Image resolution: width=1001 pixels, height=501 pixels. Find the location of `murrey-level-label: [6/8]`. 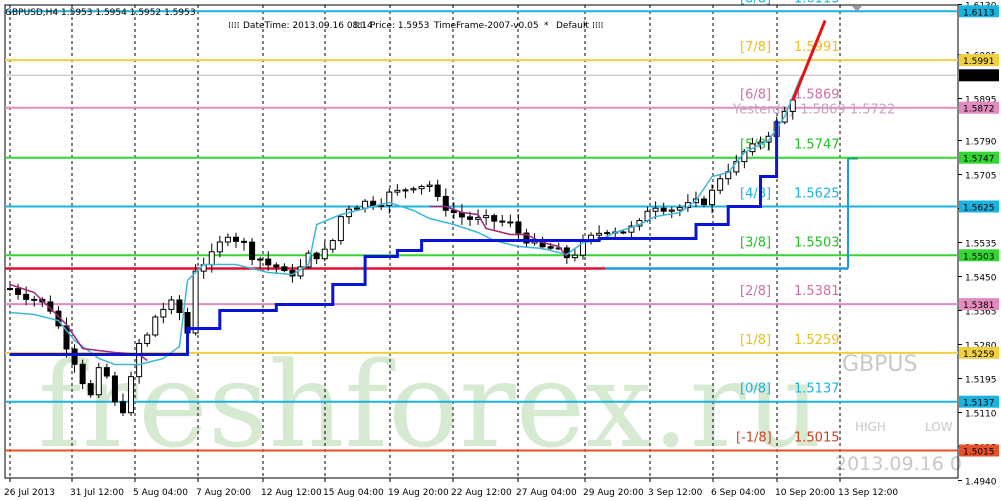

murrey-level-label: [6/8] is located at coordinates (755, 95).